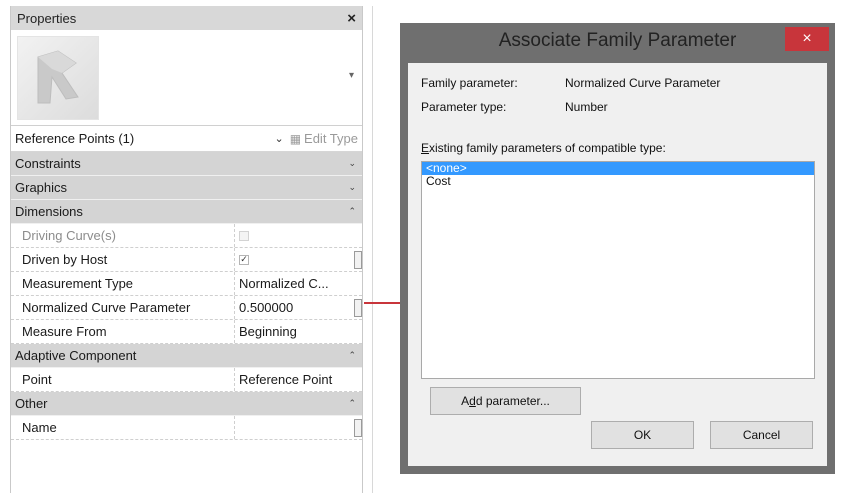 This screenshot has height=493, width=843. Describe the element at coordinates (298, 379) in the screenshot. I see `point-value: Reference Point` at that location.